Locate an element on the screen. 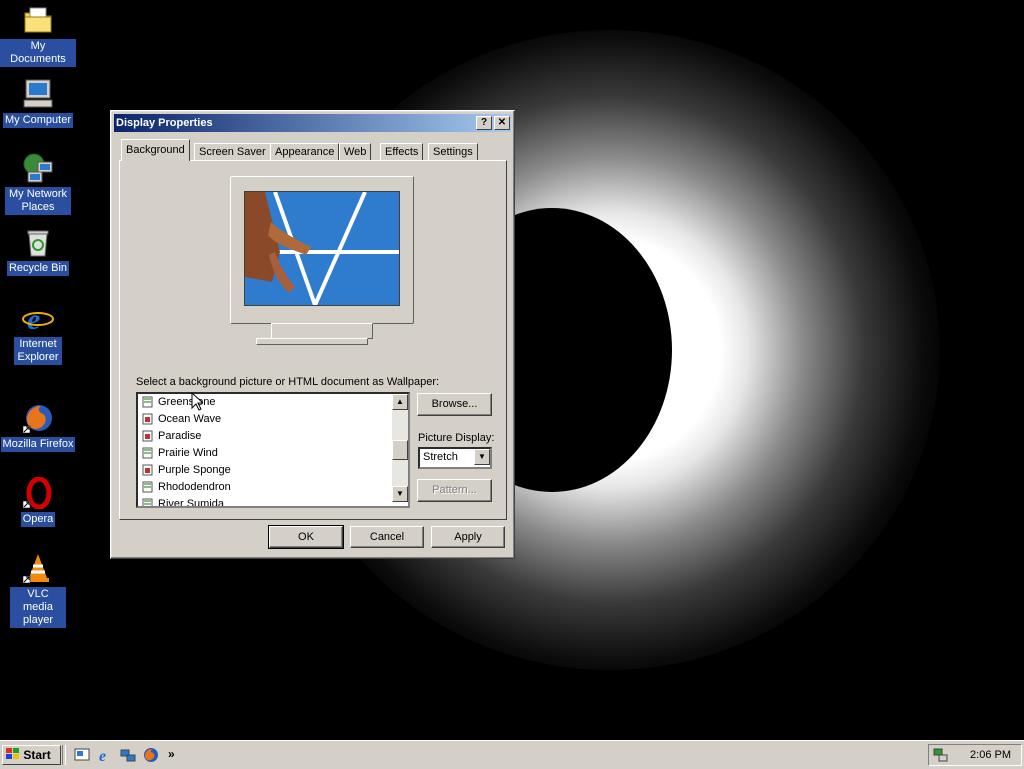 This screenshot has height=769, width=1024. firefox-quicklaunch-icon is located at coordinates (151, 755).